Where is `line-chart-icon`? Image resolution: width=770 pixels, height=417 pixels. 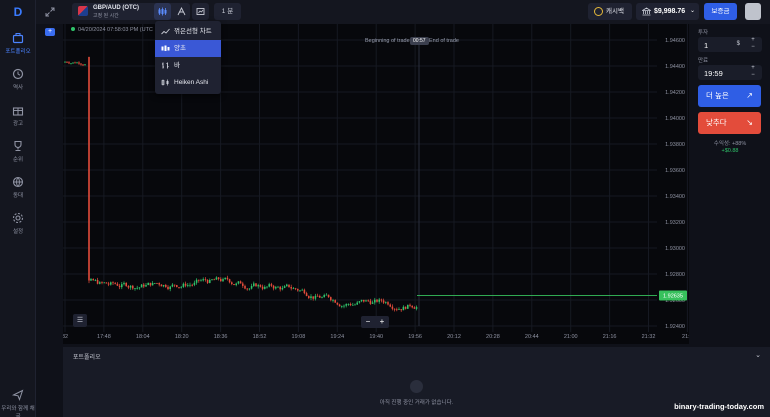 line-chart-icon is located at coordinates (165, 31).